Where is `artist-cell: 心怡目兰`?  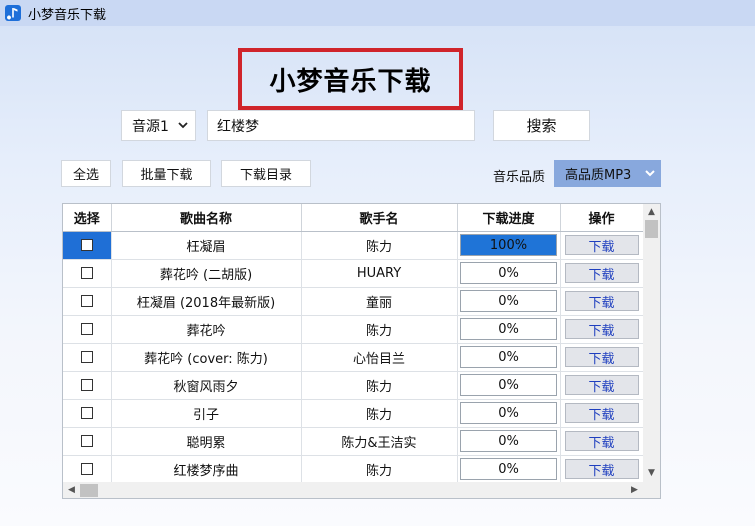 artist-cell: 心怡目兰 is located at coordinates (379, 357).